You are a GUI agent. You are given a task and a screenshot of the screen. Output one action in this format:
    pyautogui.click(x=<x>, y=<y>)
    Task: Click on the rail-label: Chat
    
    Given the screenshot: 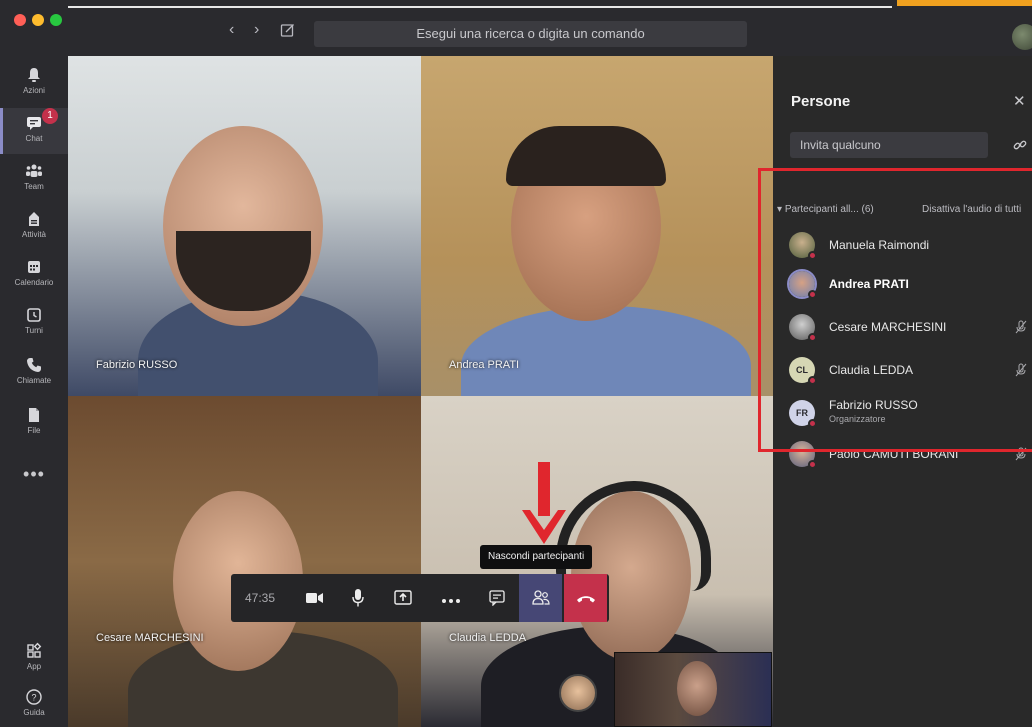 What is the action you would take?
    pyautogui.click(x=34, y=138)
    